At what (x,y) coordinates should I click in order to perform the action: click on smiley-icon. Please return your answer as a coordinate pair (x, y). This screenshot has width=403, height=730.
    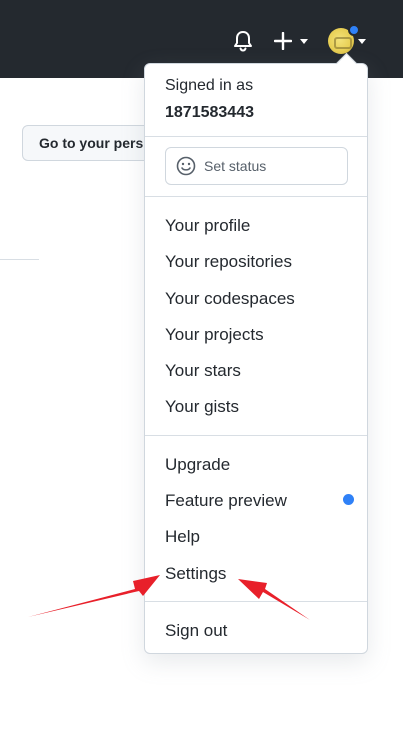
    Looking at the image, I should click on (186, 166).